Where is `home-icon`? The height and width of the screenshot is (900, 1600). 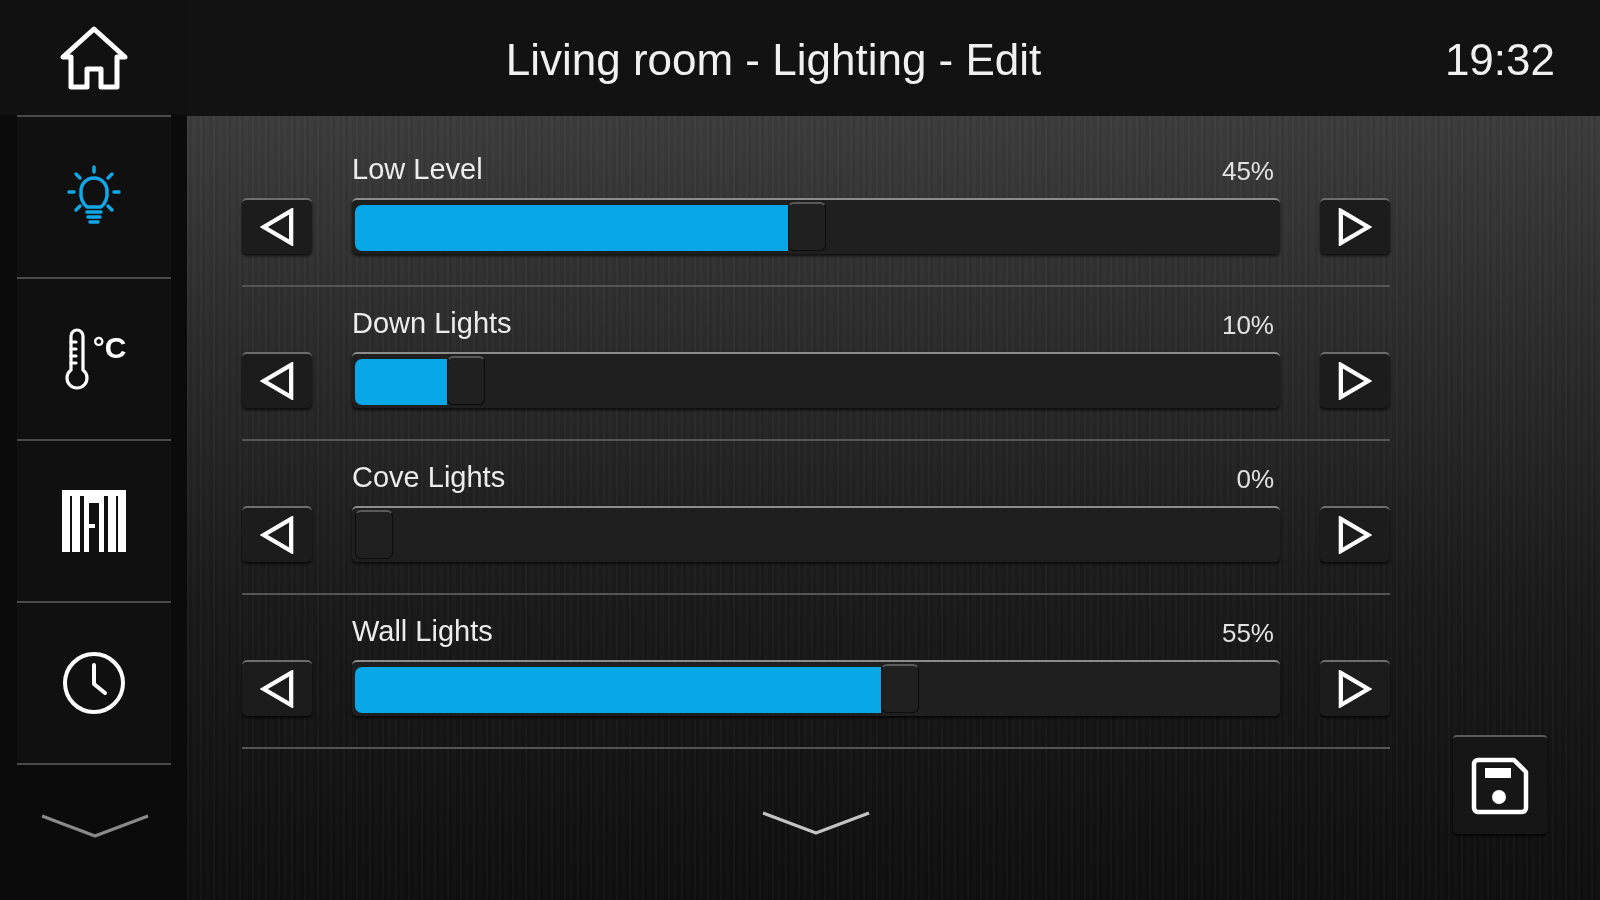 home-icon is located at coordinates (93, 57).